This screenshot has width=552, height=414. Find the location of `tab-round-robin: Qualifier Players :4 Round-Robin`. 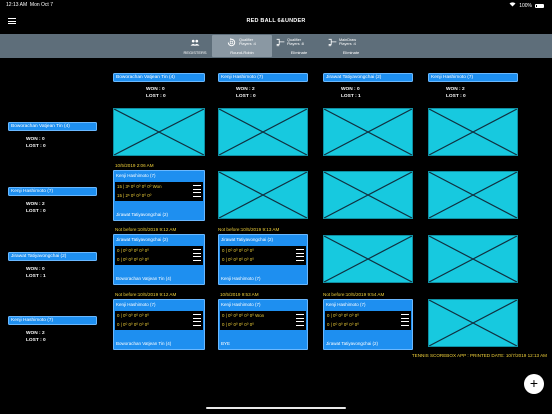

tab-round-robin: Qualifier Players :4 Round-Robin is located at coordinates (242, 46).